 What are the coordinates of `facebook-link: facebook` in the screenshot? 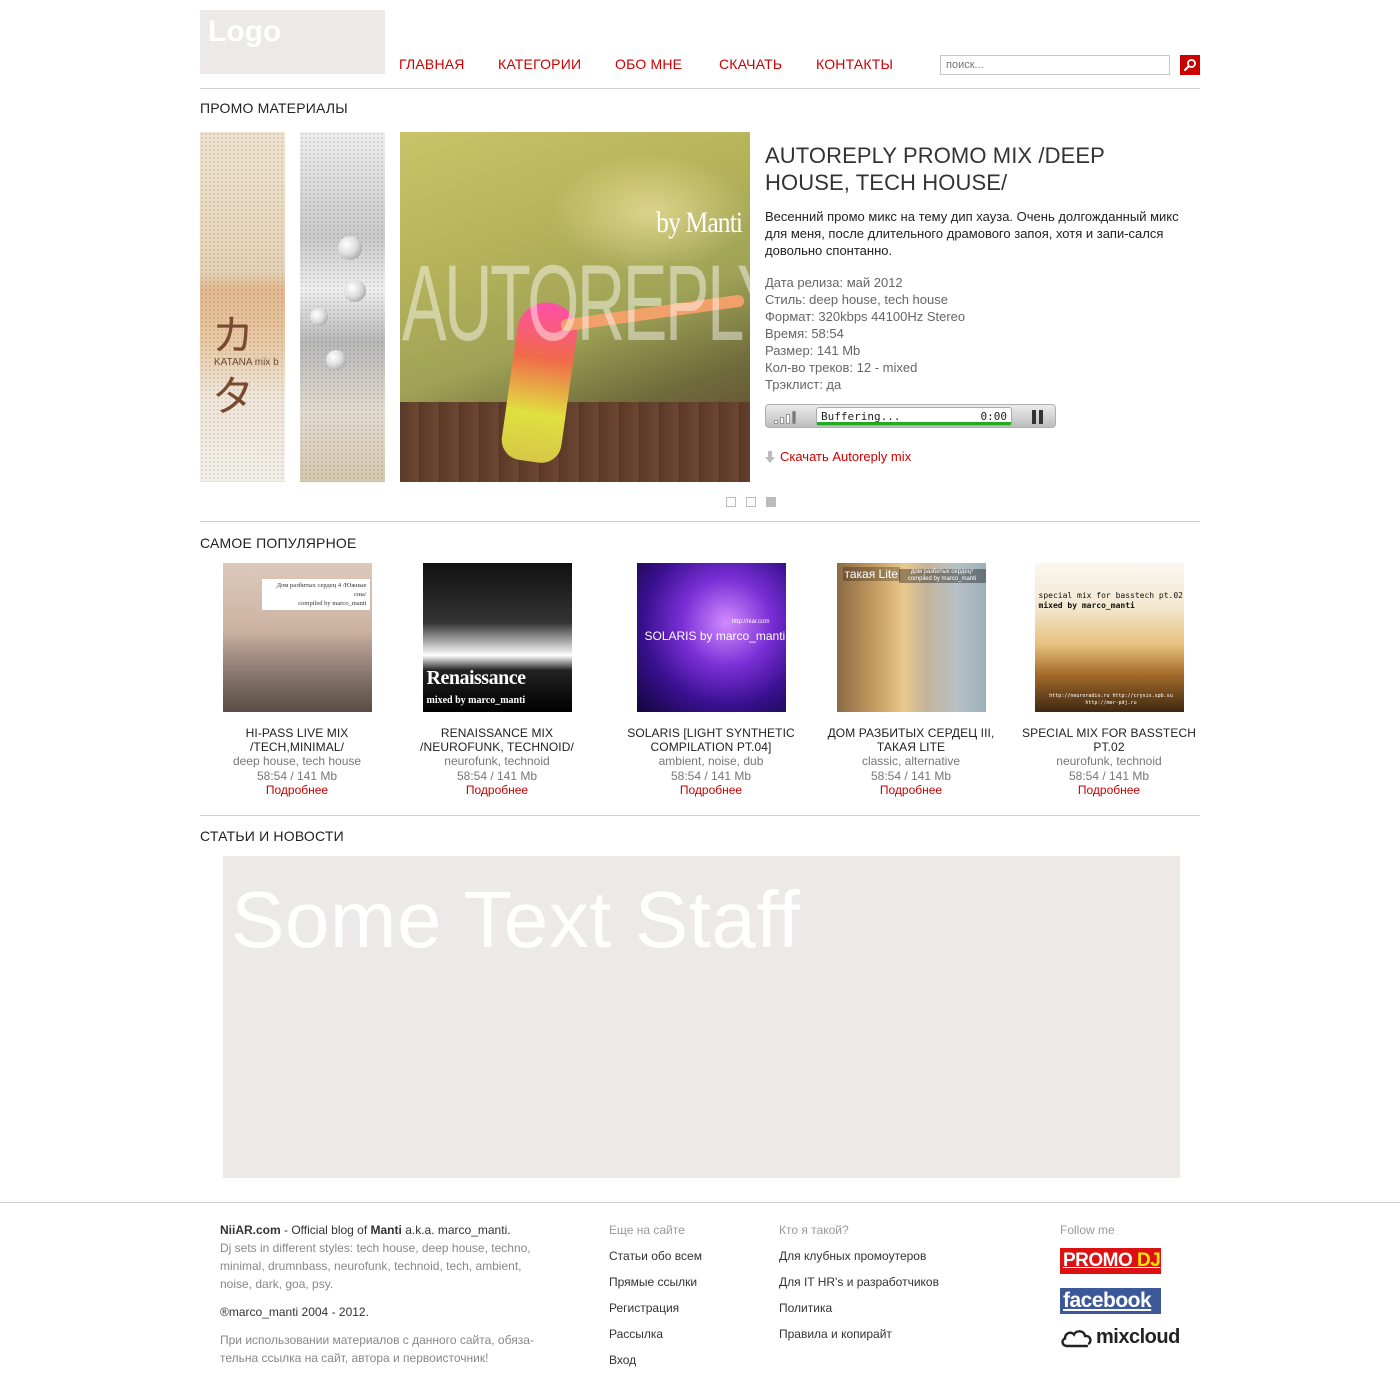 It's located at (1110, 1301).